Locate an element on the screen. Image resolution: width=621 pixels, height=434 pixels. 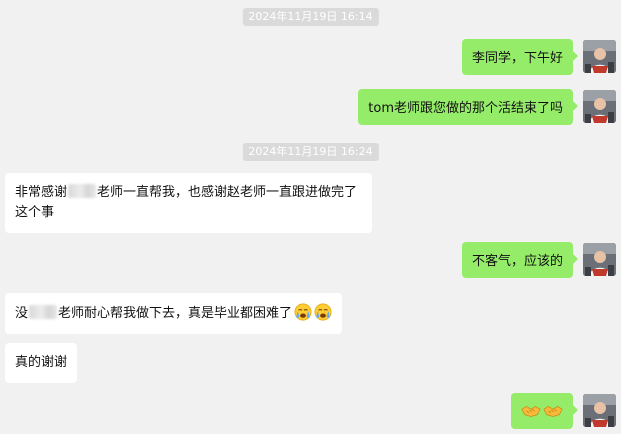
message-text: 不客气，应该的 is located at coordinates (517, 261).